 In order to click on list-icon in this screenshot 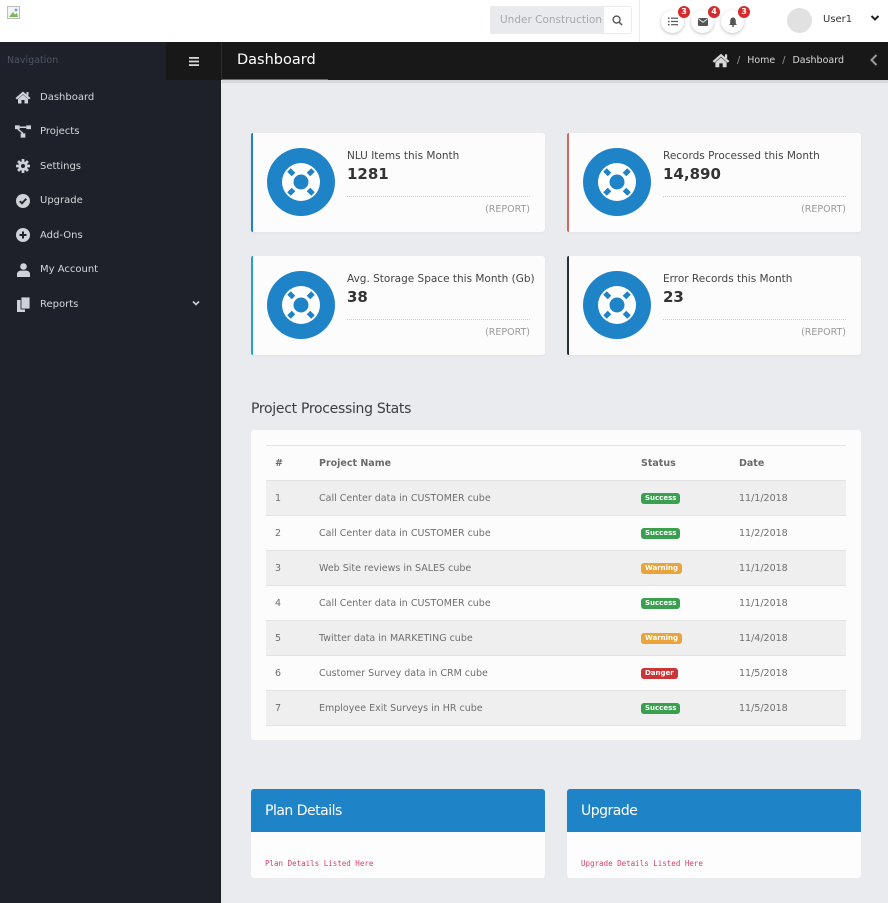, I will do `click(672, 21)`.